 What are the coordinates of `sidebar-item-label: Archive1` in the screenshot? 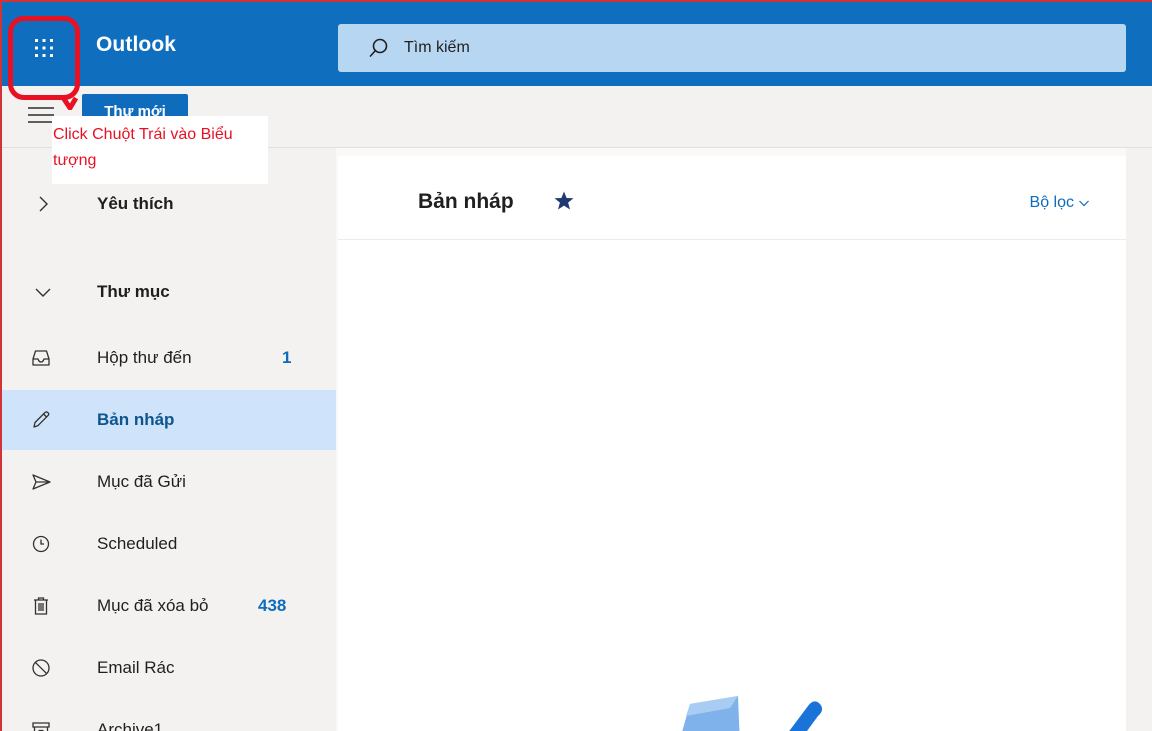 It's located at (130, 725).